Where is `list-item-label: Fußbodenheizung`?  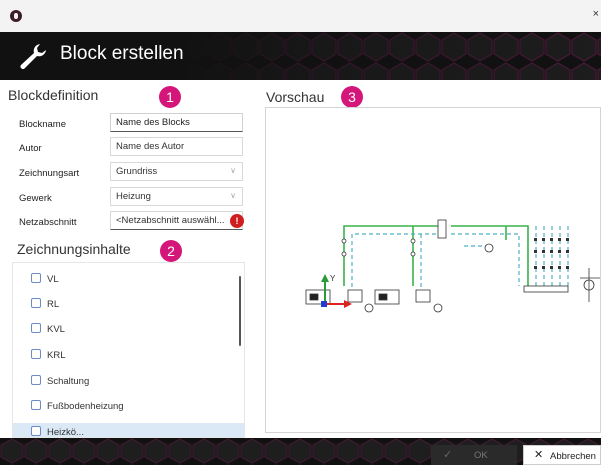 list-item-label: Fußbodenheizung is located at coordinates (85, 406).